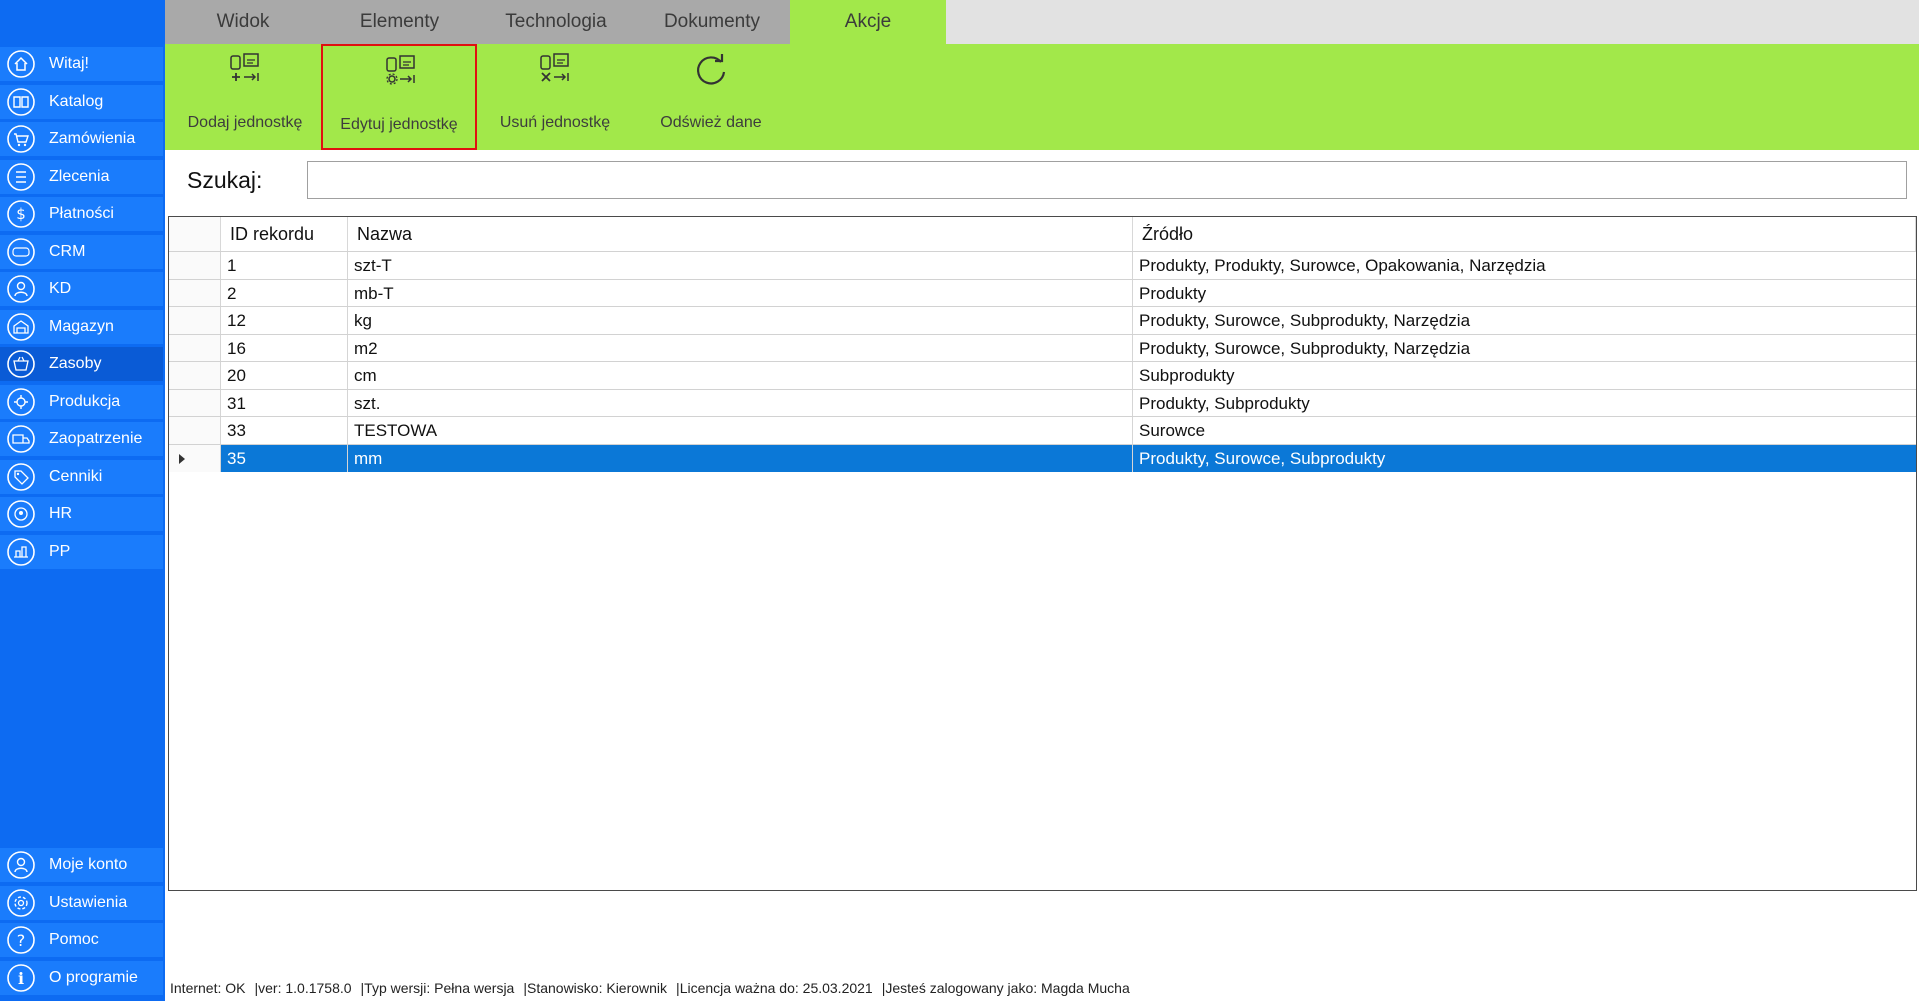 The height and width of the screenshot is (1001, 1919). I want to click on sidebar-item-ustawienia: Ustawienia, so click(81, 902).